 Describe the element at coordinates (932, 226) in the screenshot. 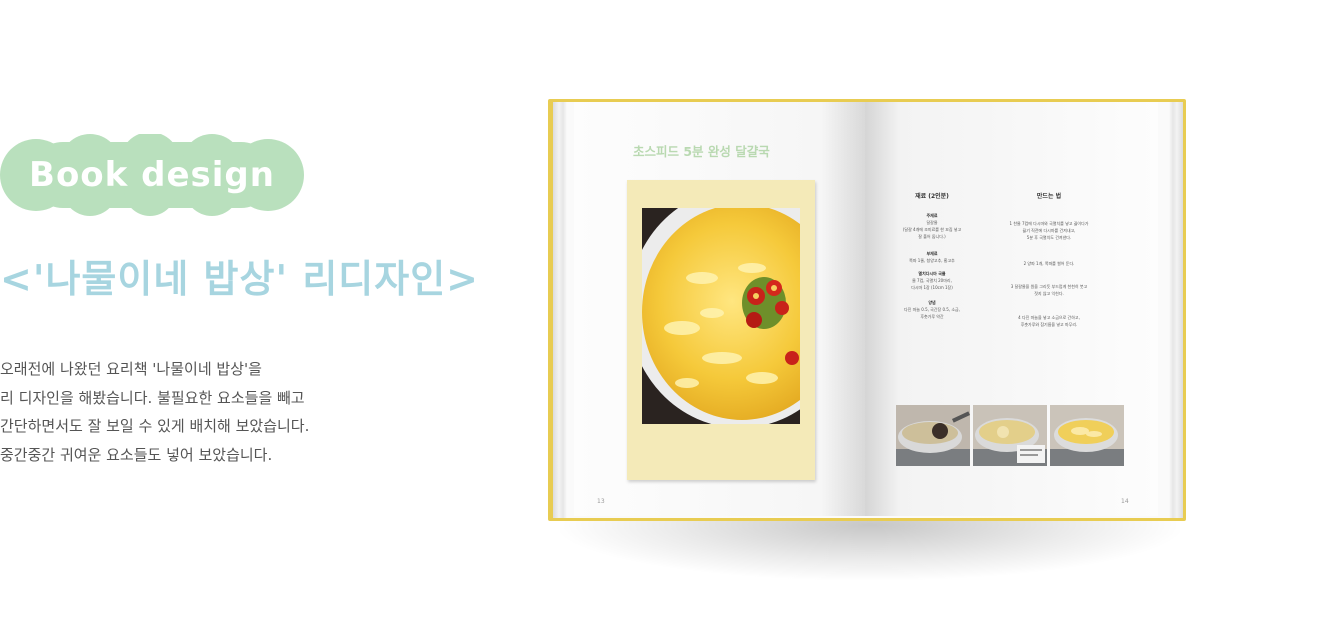

I see `ingredient-group: 주재료 달걀물 (달걀 4개에 조미료를 한 꼬집 넣고 잘 풀어 둡니다.)` at that location.